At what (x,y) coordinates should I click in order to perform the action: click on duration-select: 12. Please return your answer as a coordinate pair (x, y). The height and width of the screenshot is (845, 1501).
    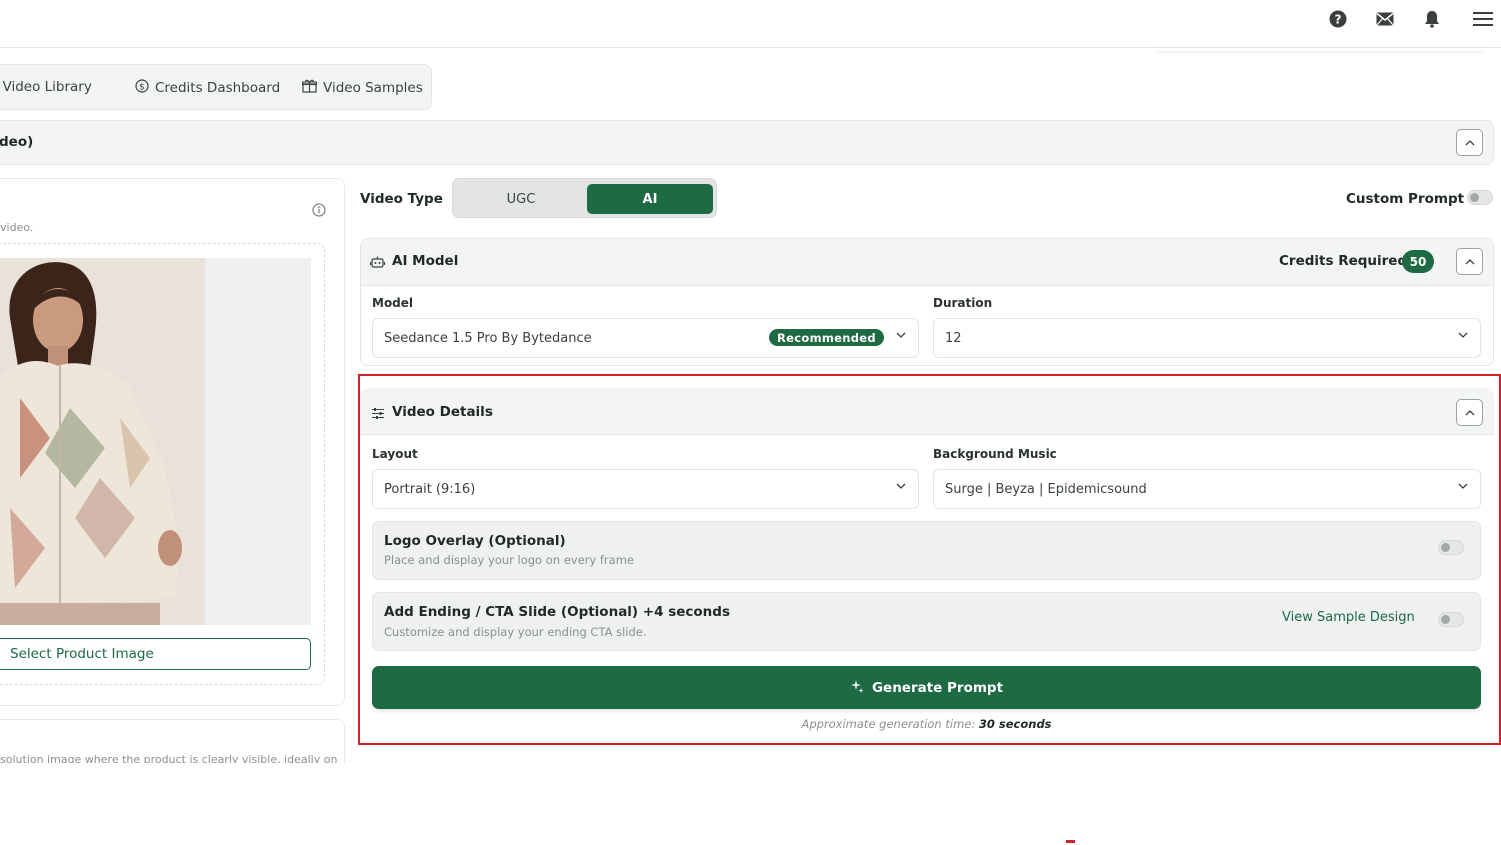
    Looking at the image, I should click on (1207, 338).